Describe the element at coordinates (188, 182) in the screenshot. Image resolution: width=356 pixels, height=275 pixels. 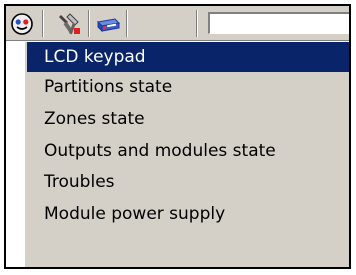
I see `menu-item-troubles: Troubles` at that location.